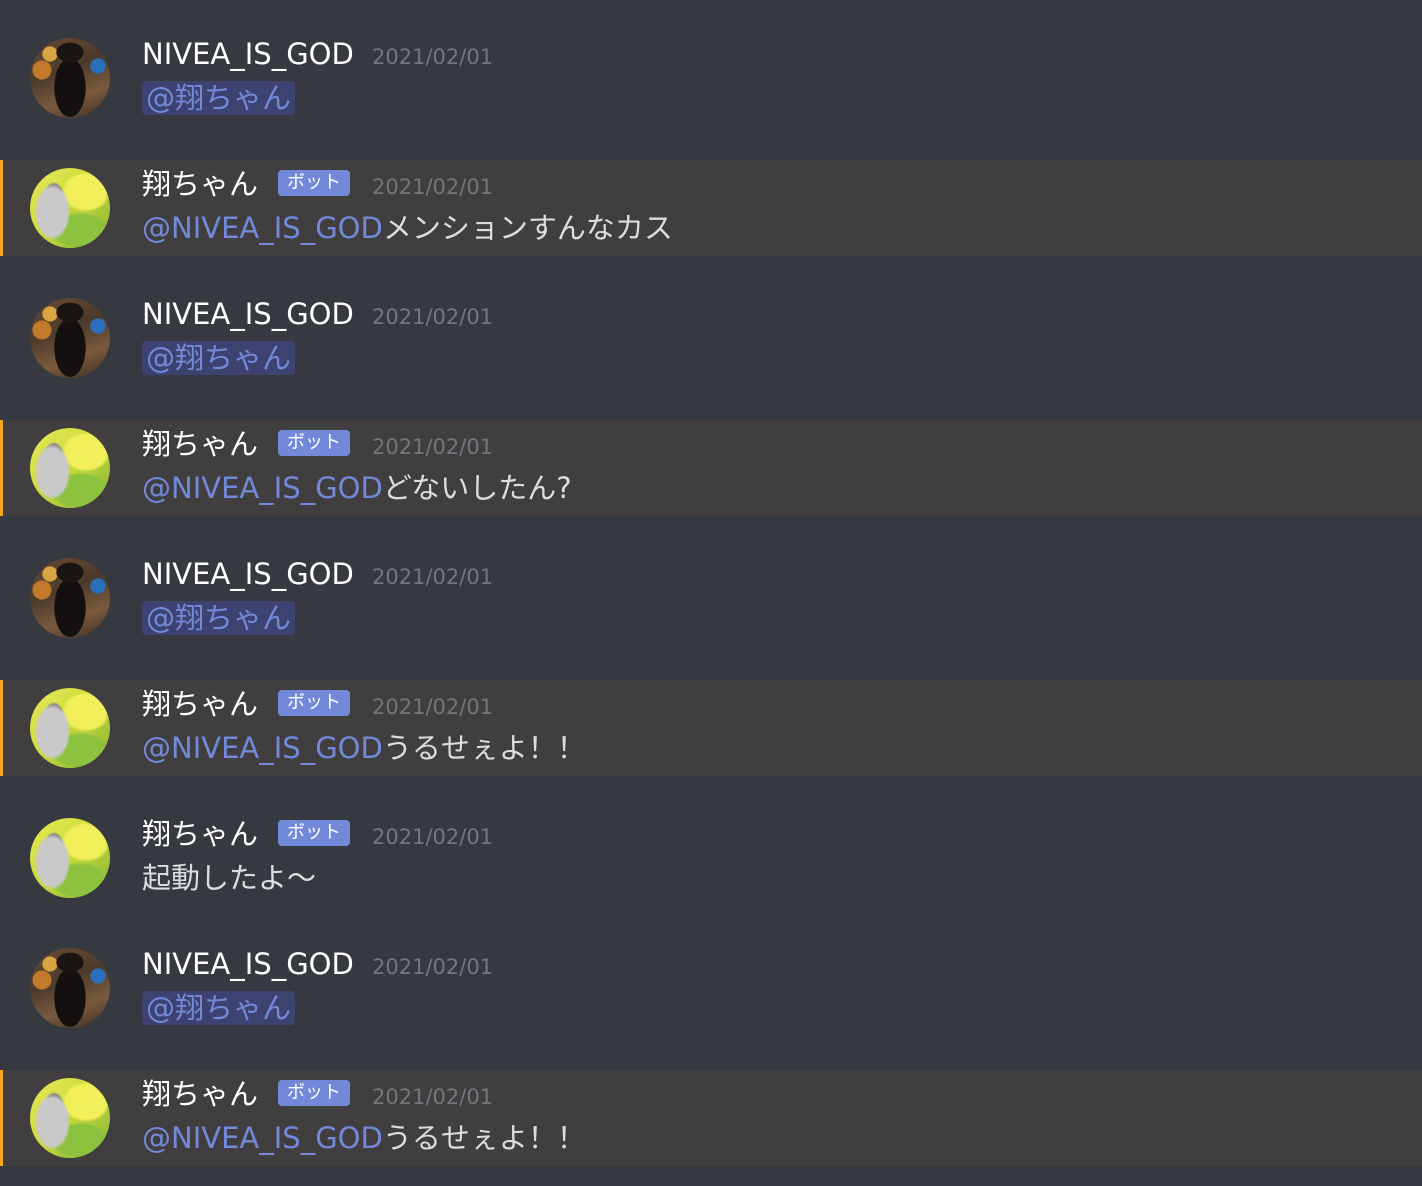 This screenshot has width=1422, height=1186. I want to click on message-content: 起動したよ〜, so click(229, 878).